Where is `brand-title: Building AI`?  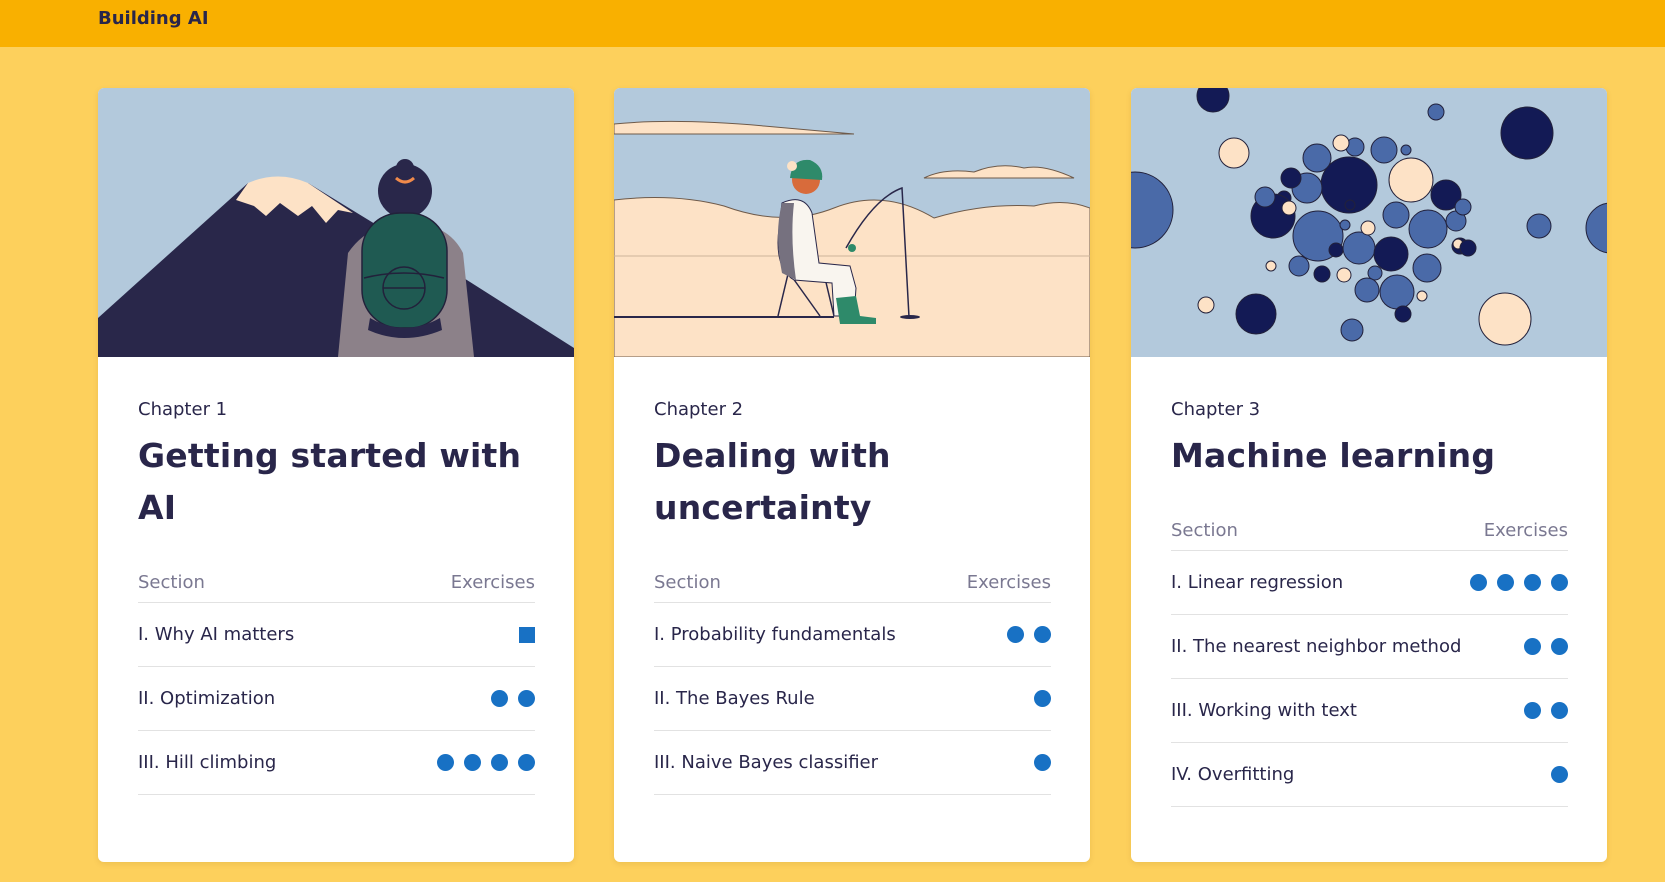 brand-title: Building AI is located at coordinates (153, 18).